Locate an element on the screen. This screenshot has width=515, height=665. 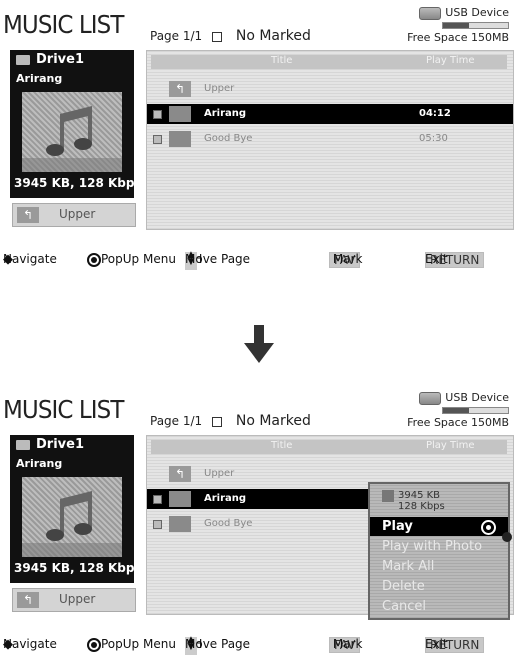
radio-selected-icon is located at coordinates (488, 527).